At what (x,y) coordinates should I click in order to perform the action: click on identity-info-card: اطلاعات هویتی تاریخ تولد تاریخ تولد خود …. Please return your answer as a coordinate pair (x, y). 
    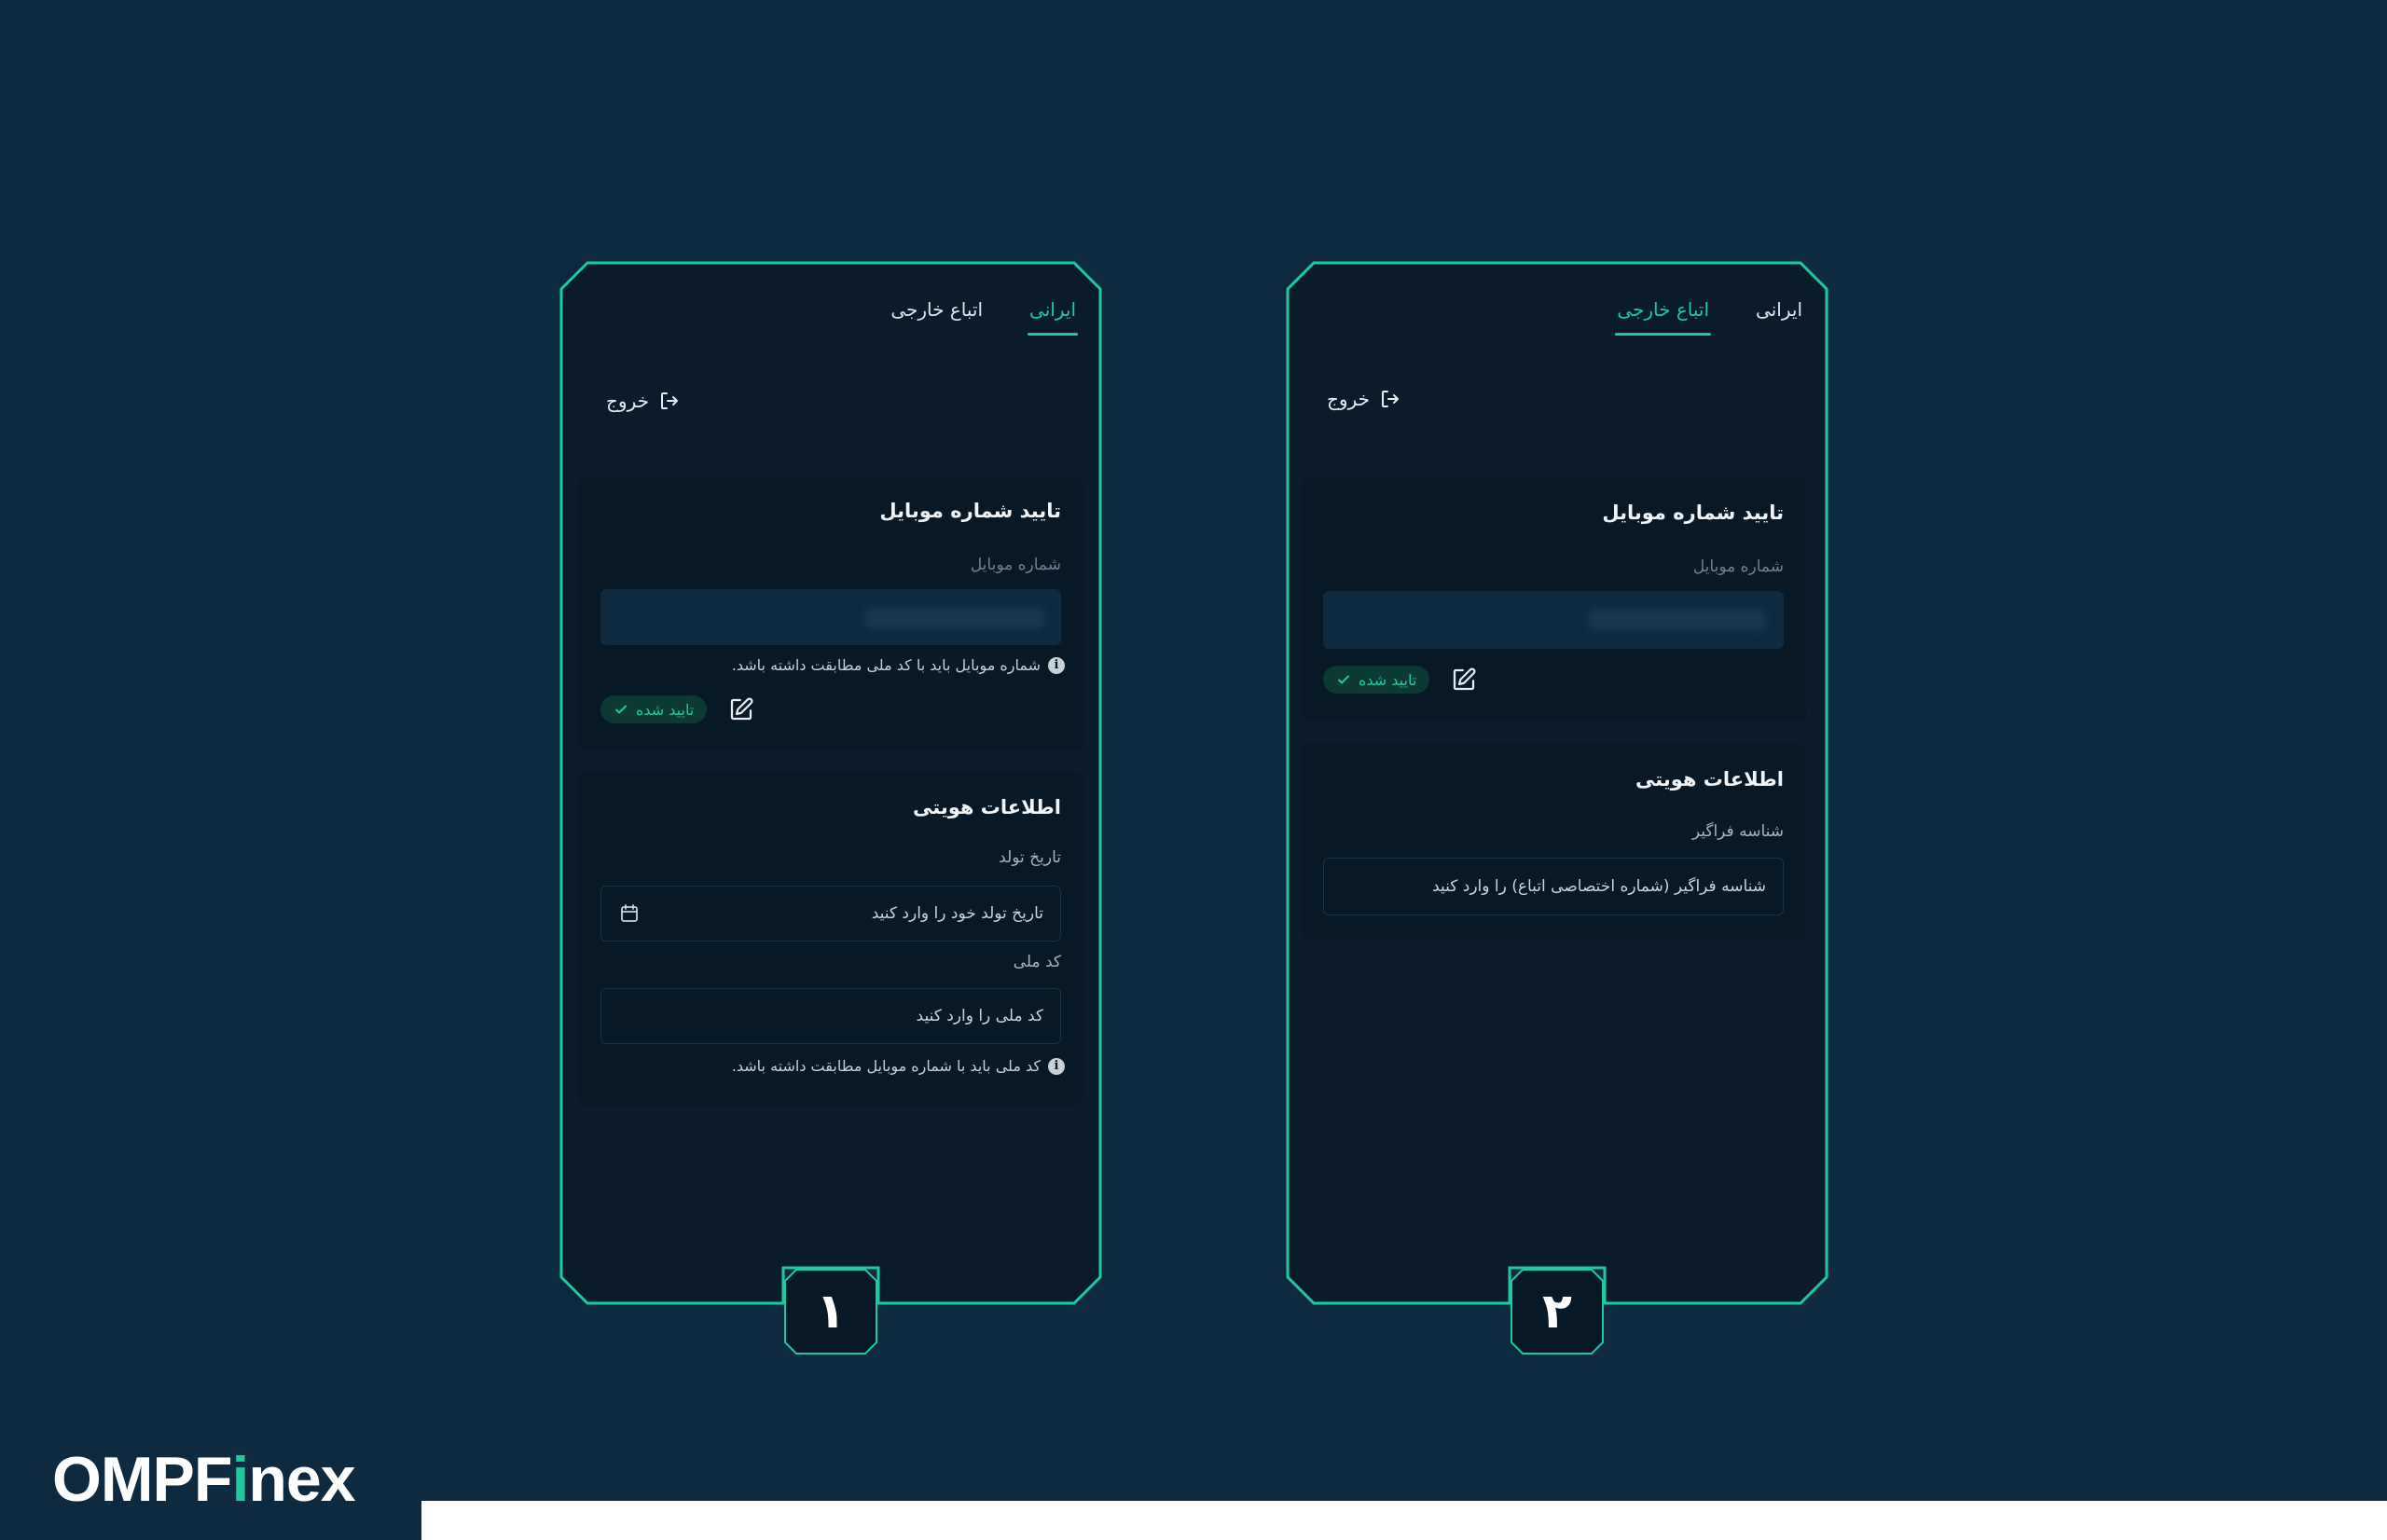
    Looking at the image, I should click on (830, 939).